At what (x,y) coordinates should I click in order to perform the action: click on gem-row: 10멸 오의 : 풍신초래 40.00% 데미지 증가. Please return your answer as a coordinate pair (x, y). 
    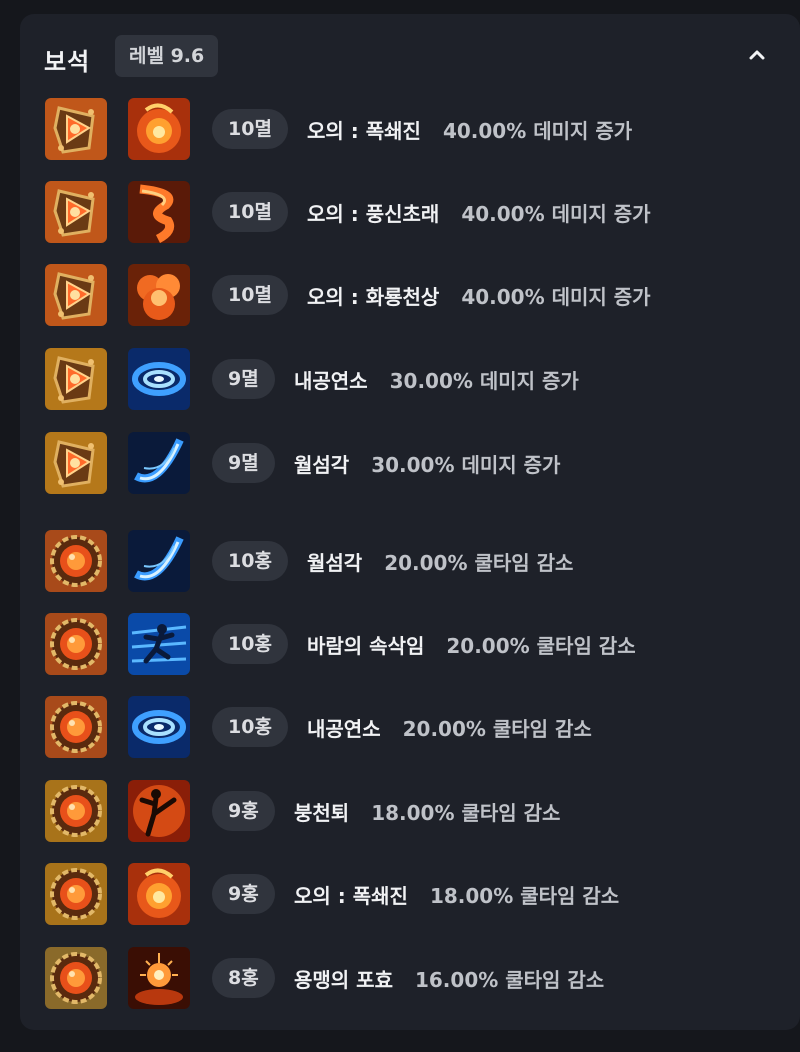
    Looking at the image, I should click on (410, 212).